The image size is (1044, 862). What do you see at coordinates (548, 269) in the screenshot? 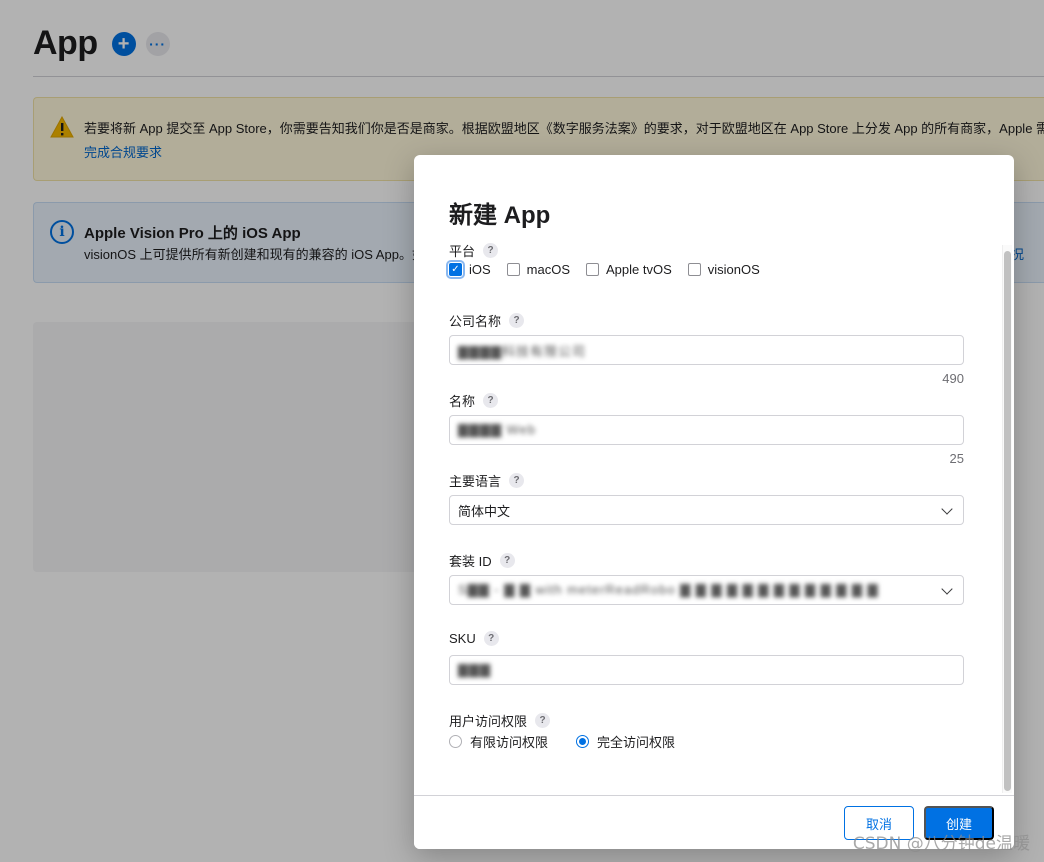
I see `platform-macos-label: macOS` at bounding box center [548, 269].